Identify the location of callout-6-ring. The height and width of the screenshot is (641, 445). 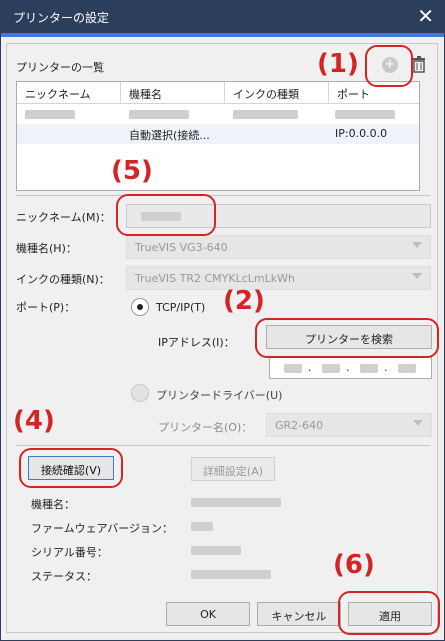
(389, 613).